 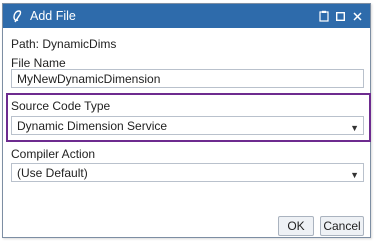 What do you see at coordinates (187, 172) in the screenshot?
I see `compiler-action-select: (Use Default) ▼` at bounding box center [187, 172].